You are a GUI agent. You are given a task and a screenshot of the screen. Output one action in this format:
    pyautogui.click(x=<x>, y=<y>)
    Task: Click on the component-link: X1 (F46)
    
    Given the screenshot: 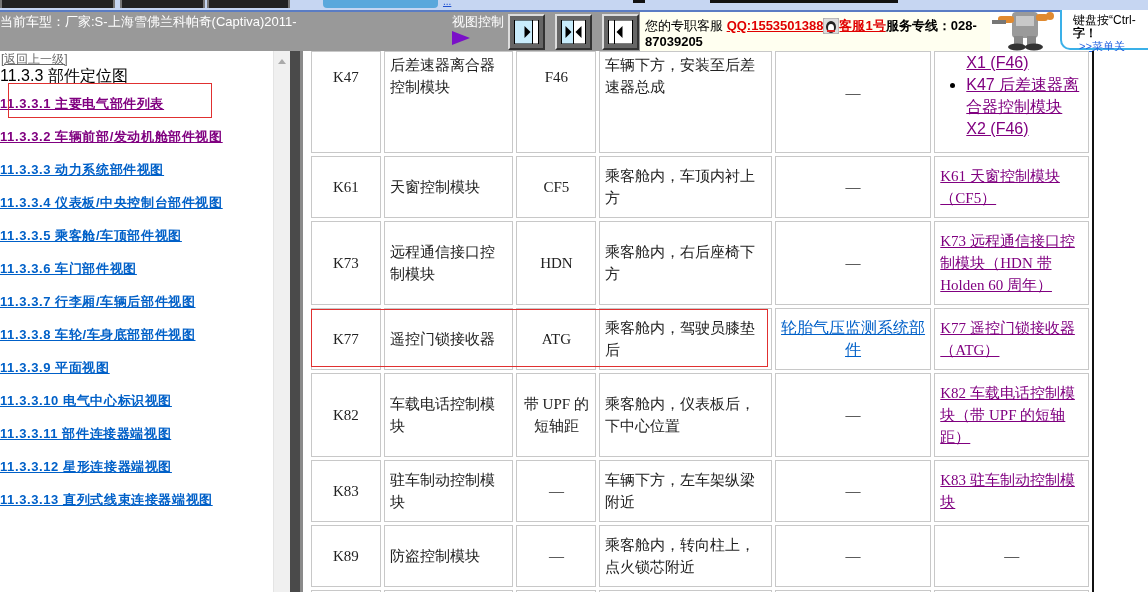 What is the action you would take?
    pyautogui.click(x=1024, y=63)
    